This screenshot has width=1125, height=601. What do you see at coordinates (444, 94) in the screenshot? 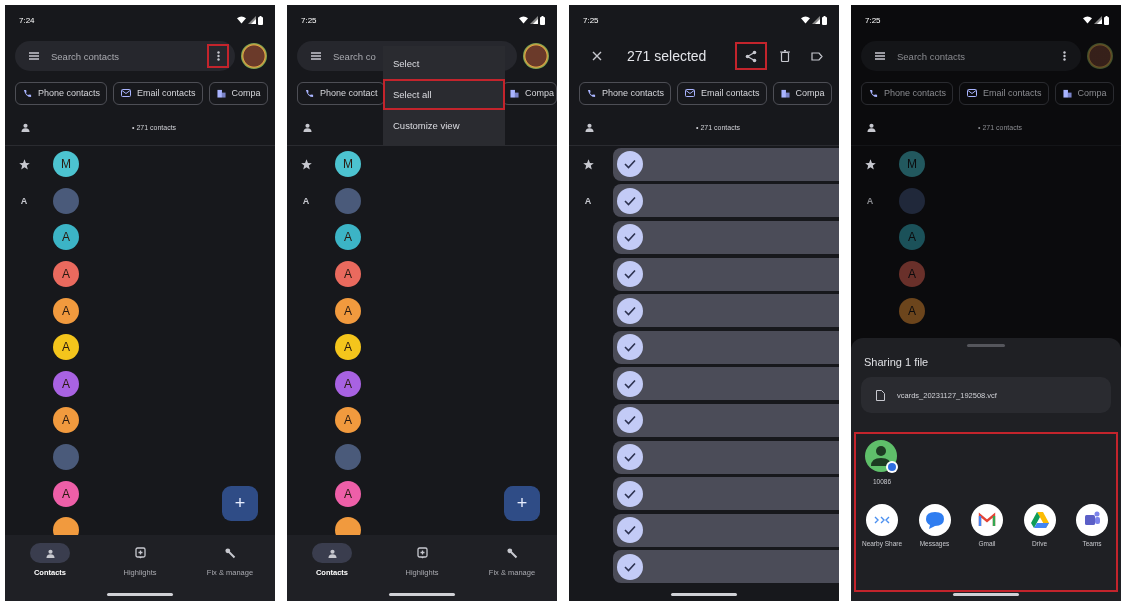
I see `menu-item: Select all` at bounding box center [444, 94].